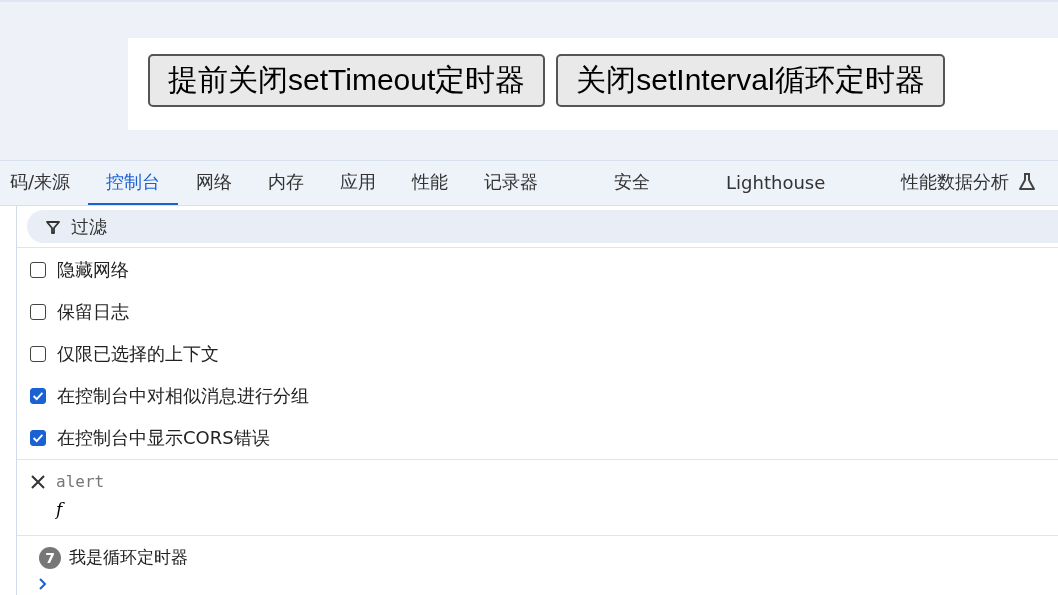 Image resolution: width=1058 pixels, height=595 pixels. What do you see at coordinates (183, 396) in the screenshot?
I see `setting-label: 在控制台中对相似消息进行分组` at bounding box center [183, 396].